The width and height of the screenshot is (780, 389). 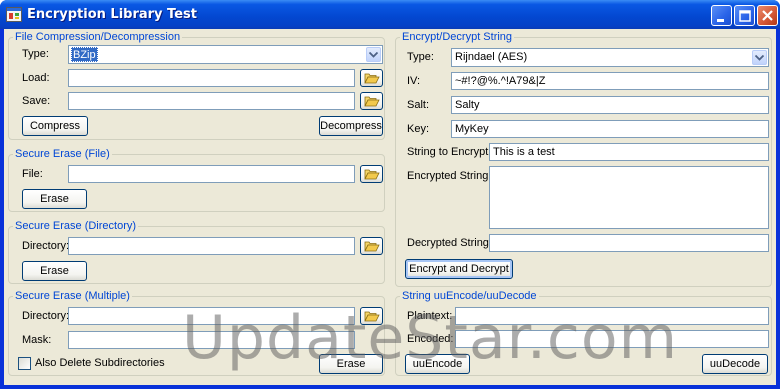 I want to click on close-icon, so click(x=767, y=15).